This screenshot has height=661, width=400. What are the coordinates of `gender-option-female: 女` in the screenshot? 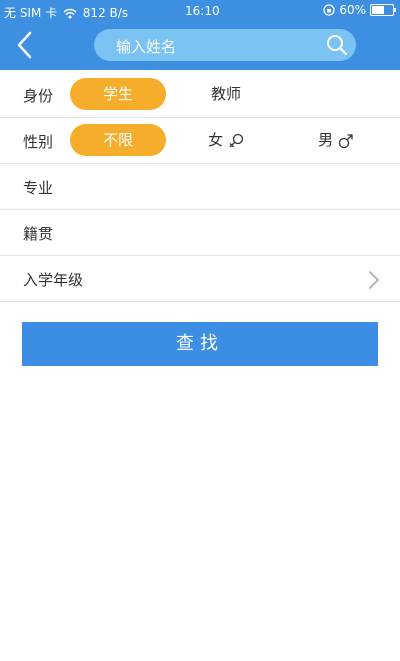 It's located at (226, 140).